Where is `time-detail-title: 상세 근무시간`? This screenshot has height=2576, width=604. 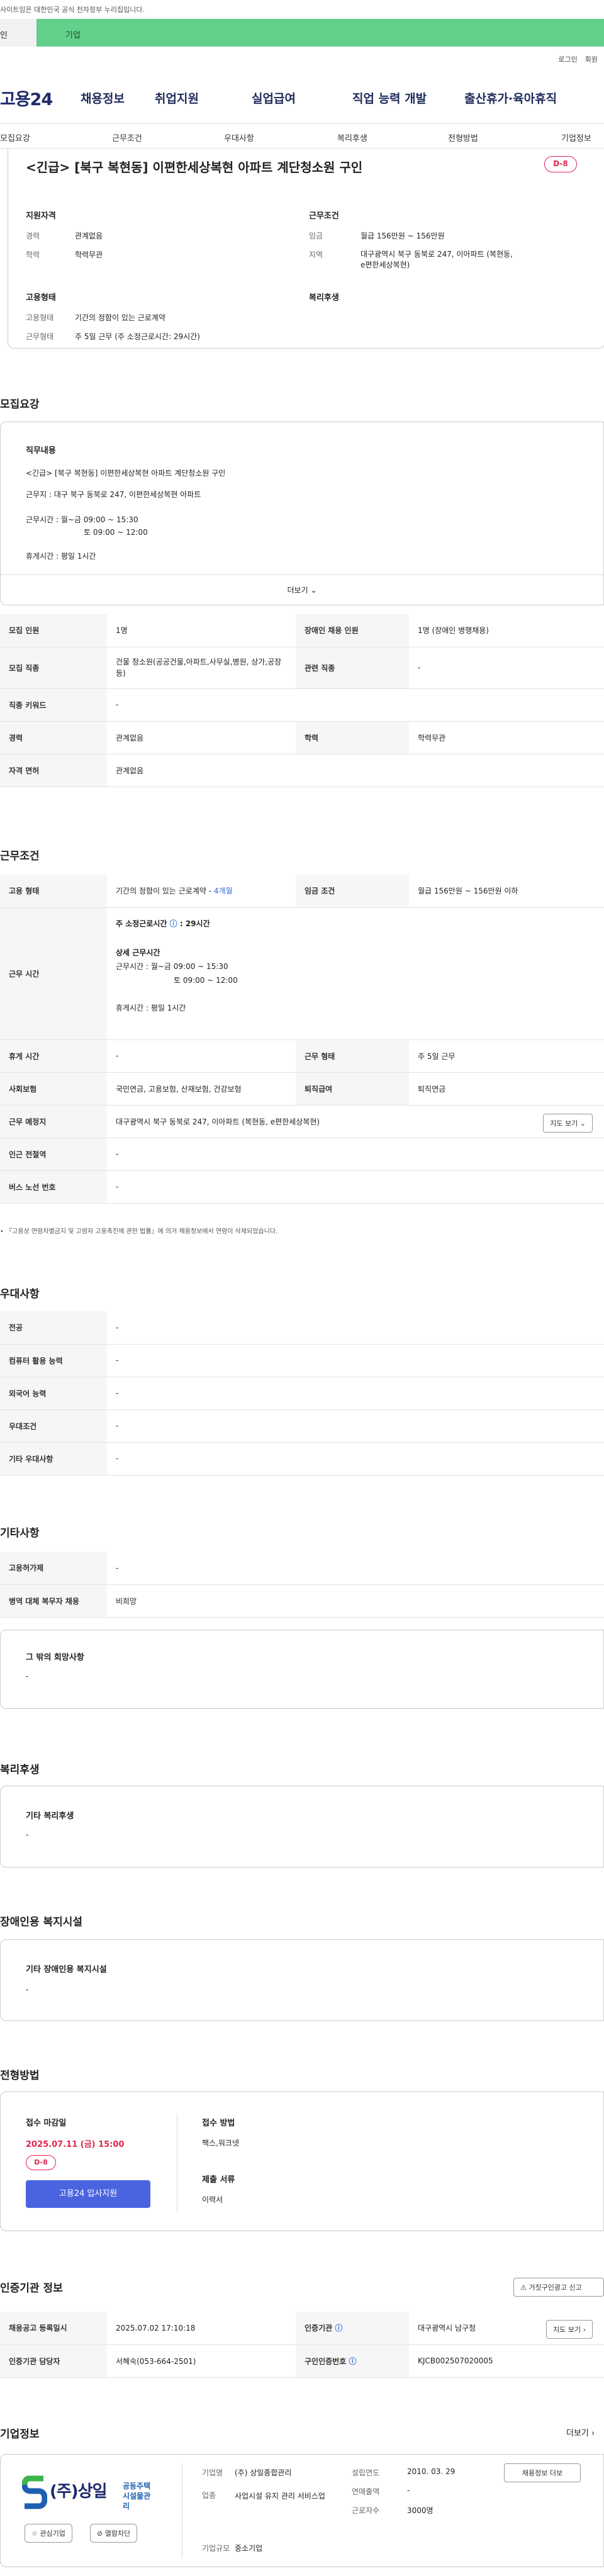 time-detail-title: 상세 근무시간 is located at coordinates (138, 952).